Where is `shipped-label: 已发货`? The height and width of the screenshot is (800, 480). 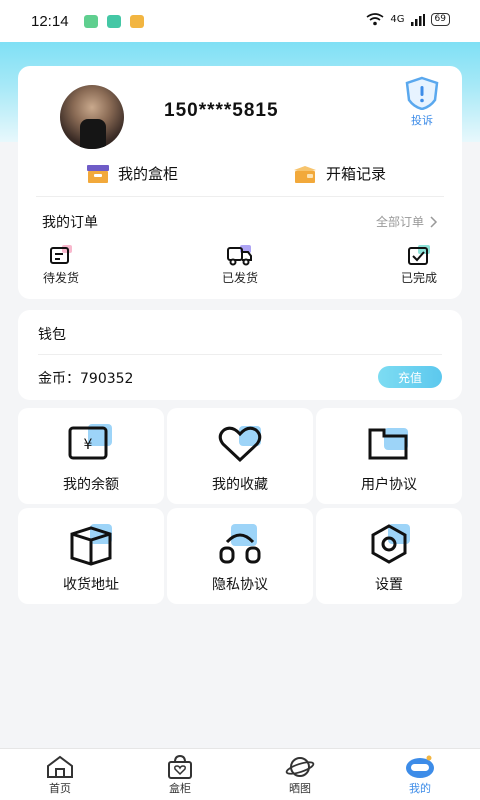 shipped-label: 已发货 is located at coordinates (239, 278).